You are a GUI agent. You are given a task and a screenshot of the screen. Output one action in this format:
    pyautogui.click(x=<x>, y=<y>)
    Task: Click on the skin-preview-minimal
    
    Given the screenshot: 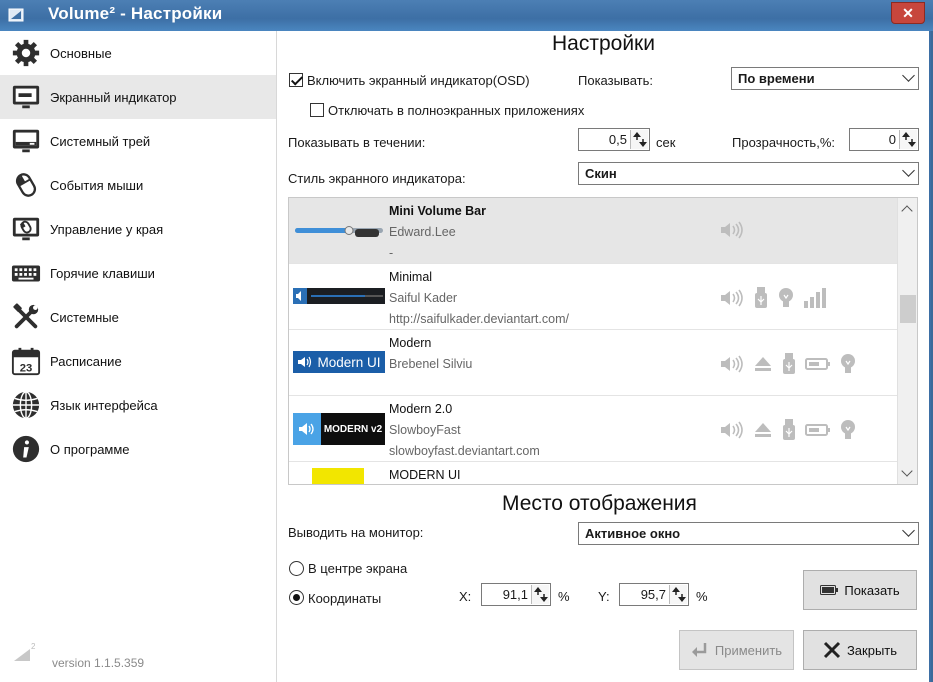 What is the action you would take?
    pyautogui.click(x=339, y=296)
    